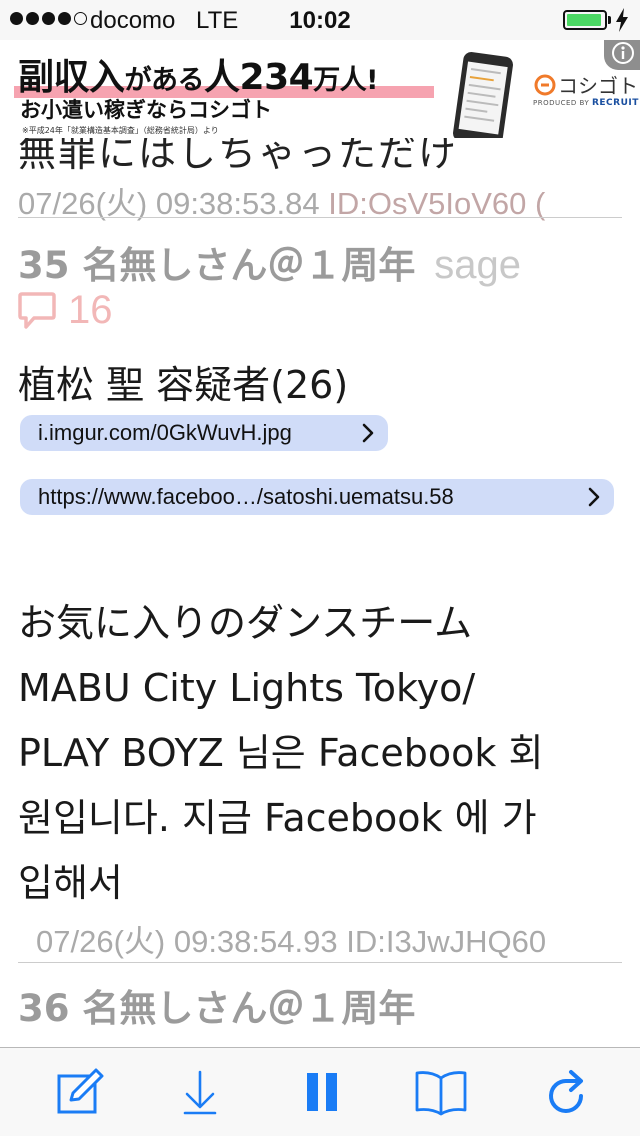 This screenshot has height=1136, width=640. Describe the element at coordinates (169, 203) in the screenshot. I see `post-date: 07/26(火) 09:38:53.84` at that location.